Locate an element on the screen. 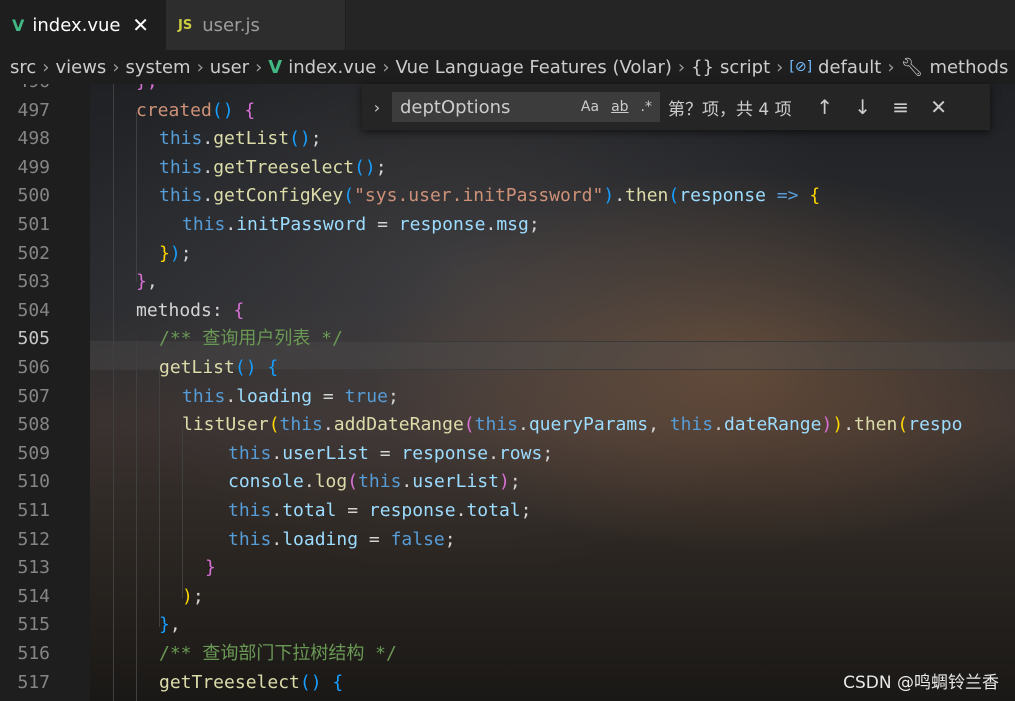 The height and width of the screenshot is (701, 1015). find-query: deptOptions is located at coordinates (455, 107).